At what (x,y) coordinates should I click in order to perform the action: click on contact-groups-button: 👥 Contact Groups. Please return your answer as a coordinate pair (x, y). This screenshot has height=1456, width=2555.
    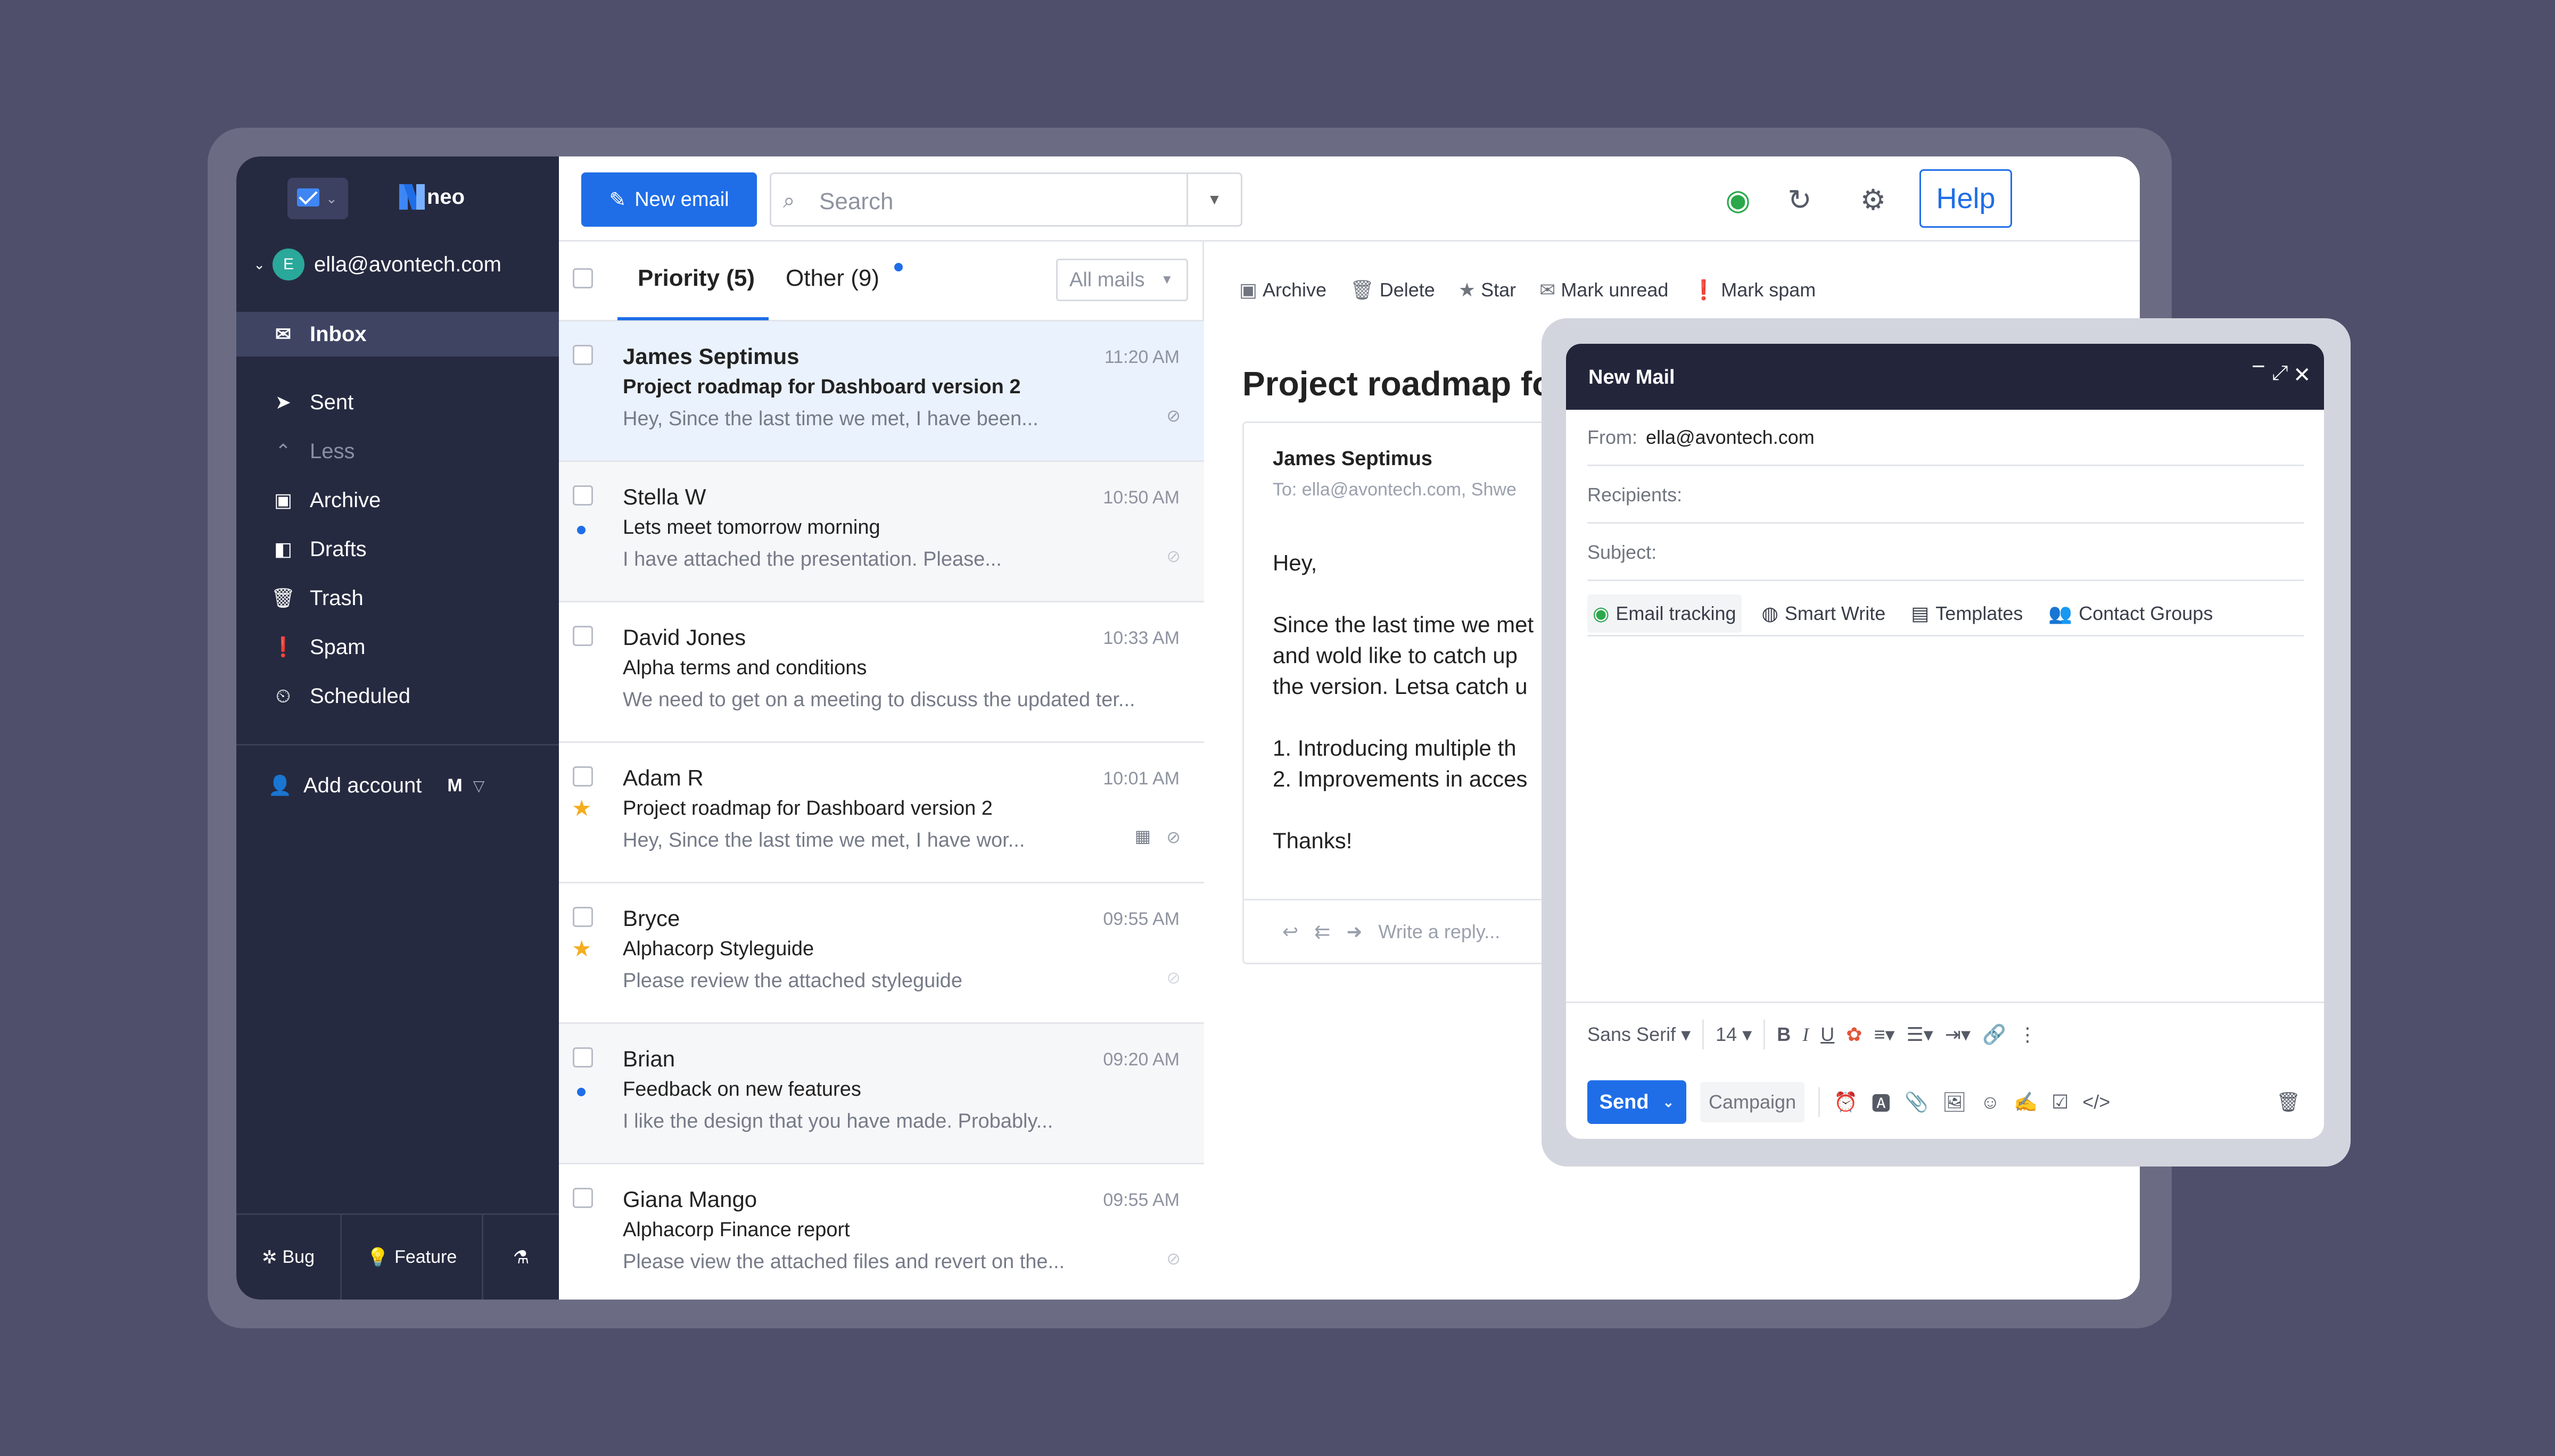
    Looking at the image, I should click on (2130, 613).